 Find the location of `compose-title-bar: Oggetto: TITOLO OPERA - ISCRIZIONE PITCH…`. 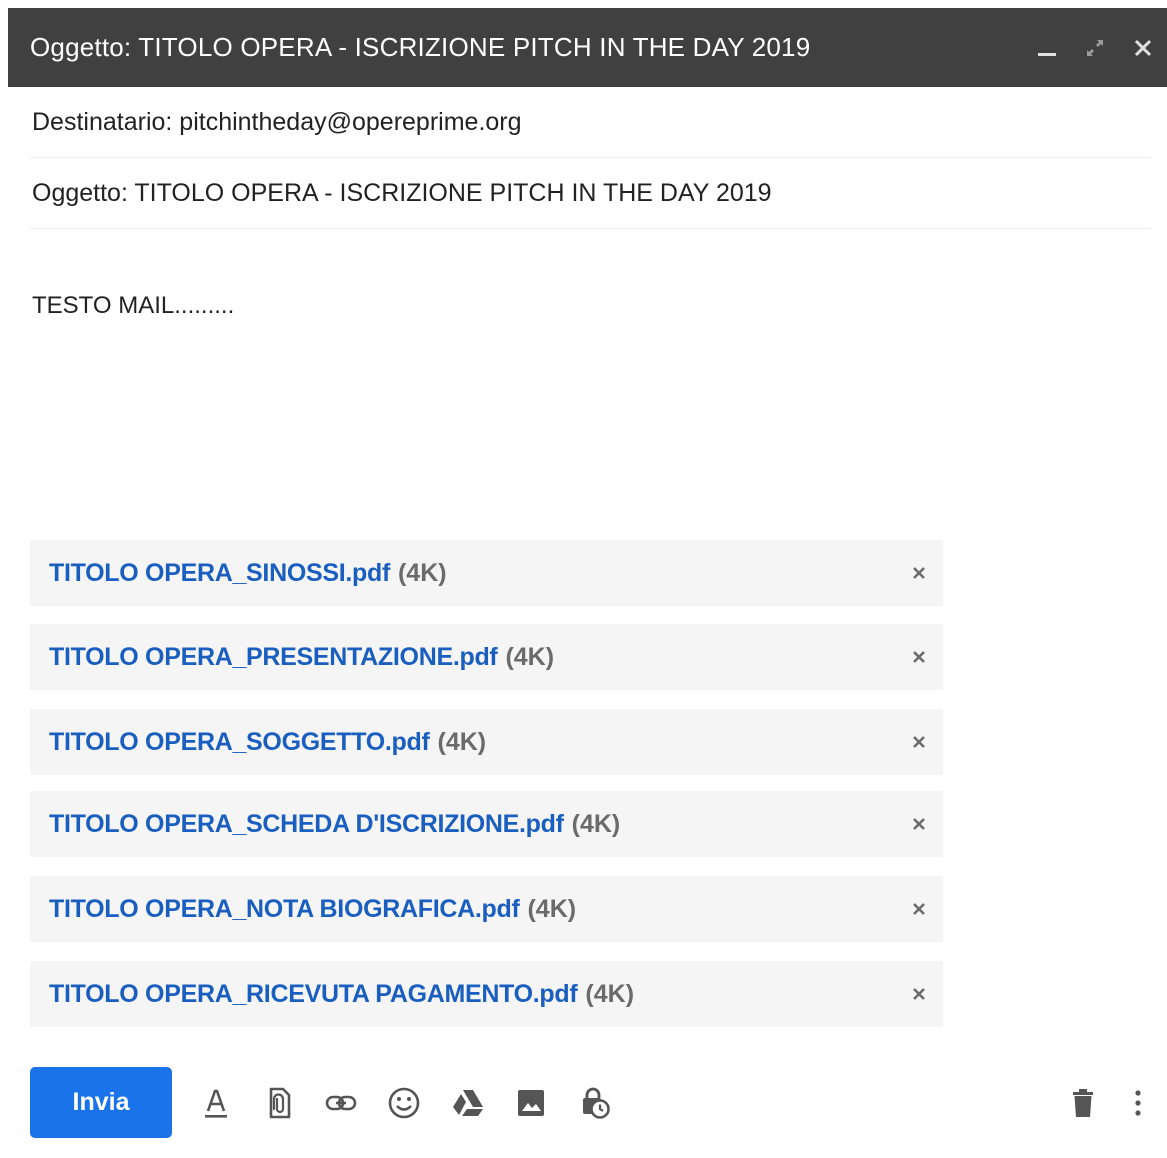

compose-title-bar: Oggetto: TITOLO OPERA - ISCRIZIONE PITCH… is located at coordinates (587, 47).